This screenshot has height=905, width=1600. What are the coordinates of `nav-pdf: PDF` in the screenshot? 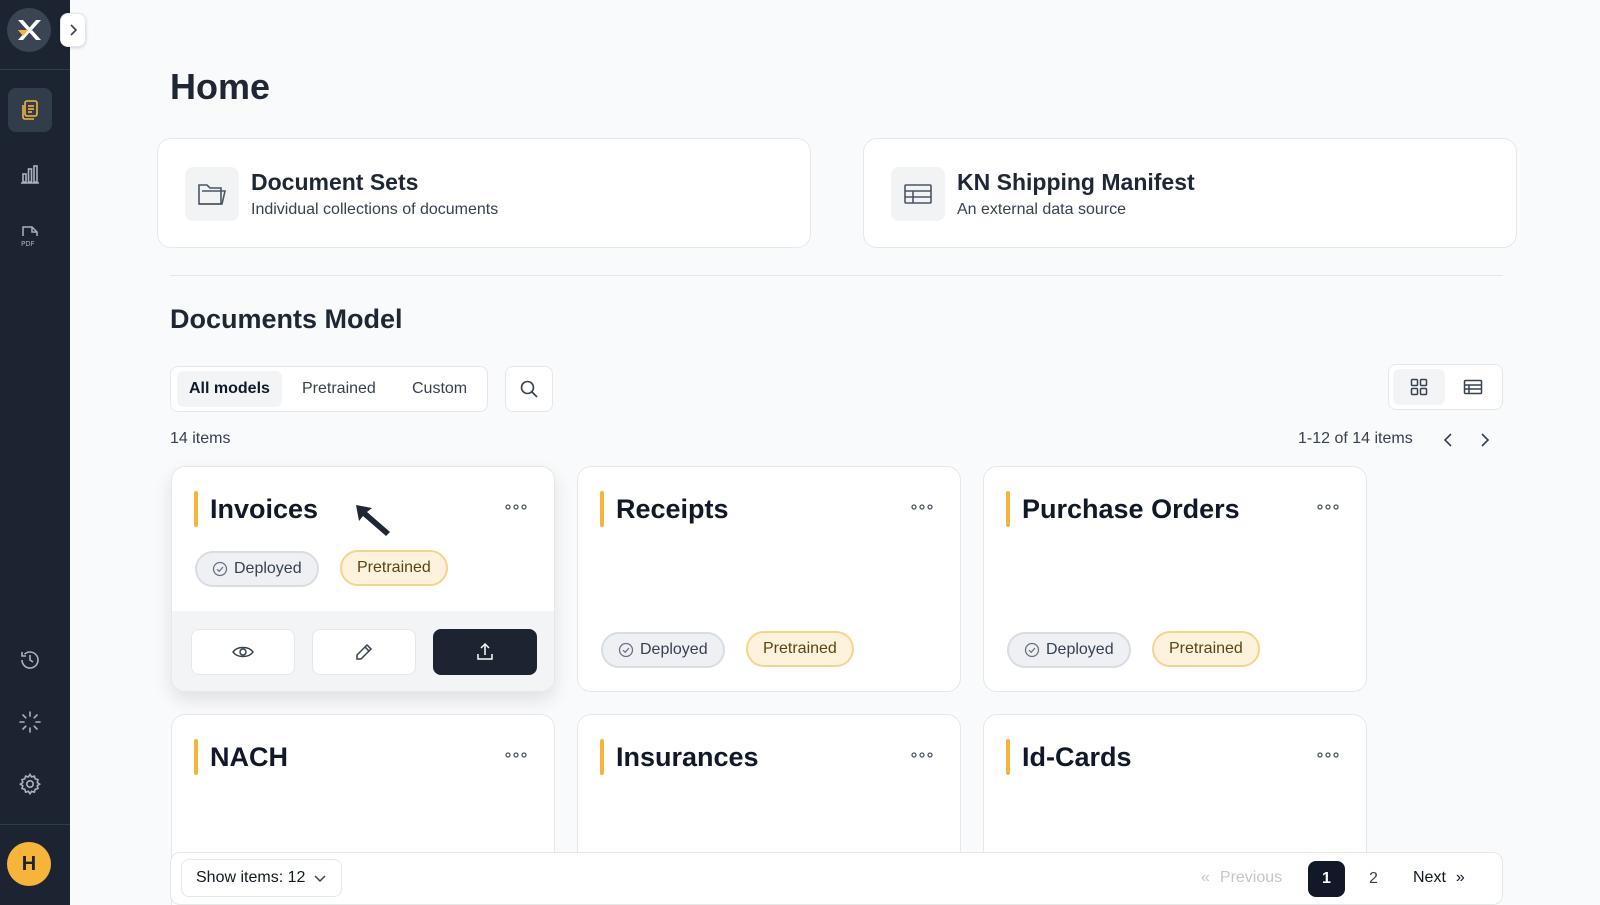 It's located at (30, 236).